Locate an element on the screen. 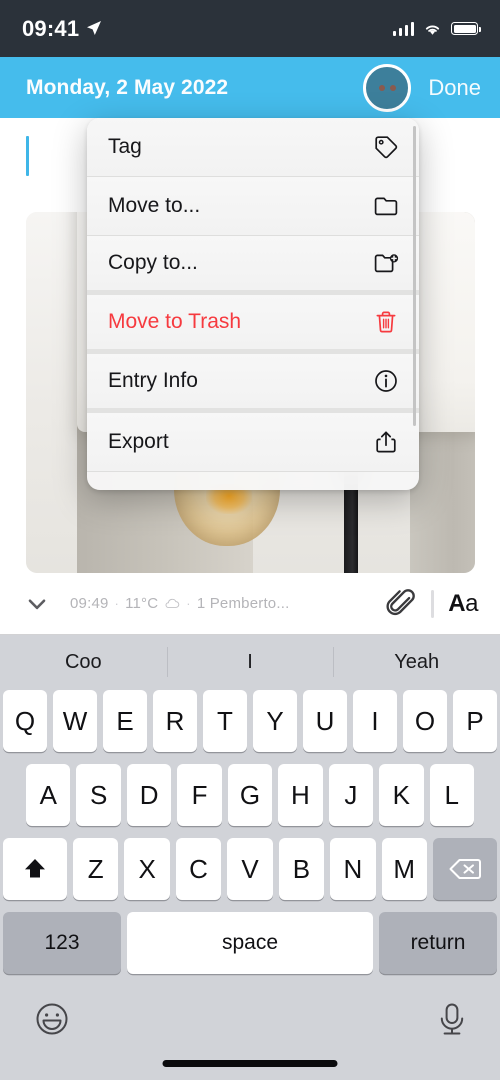 This screenshot has height=1080, width=500. menu-item-tag: Tag is located at coordinates (253, 147).